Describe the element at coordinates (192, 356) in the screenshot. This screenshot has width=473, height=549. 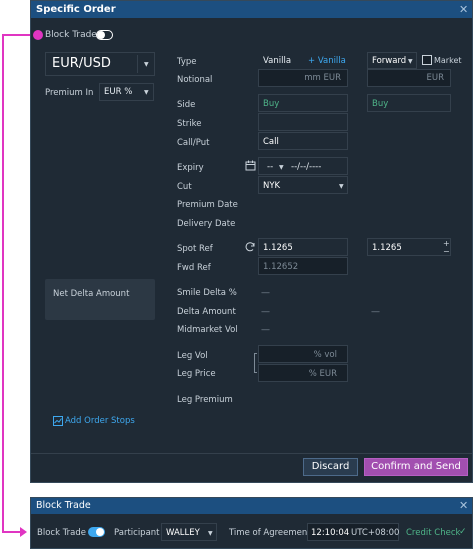
I see `leg-vol-label: Leg Vol` at that location.